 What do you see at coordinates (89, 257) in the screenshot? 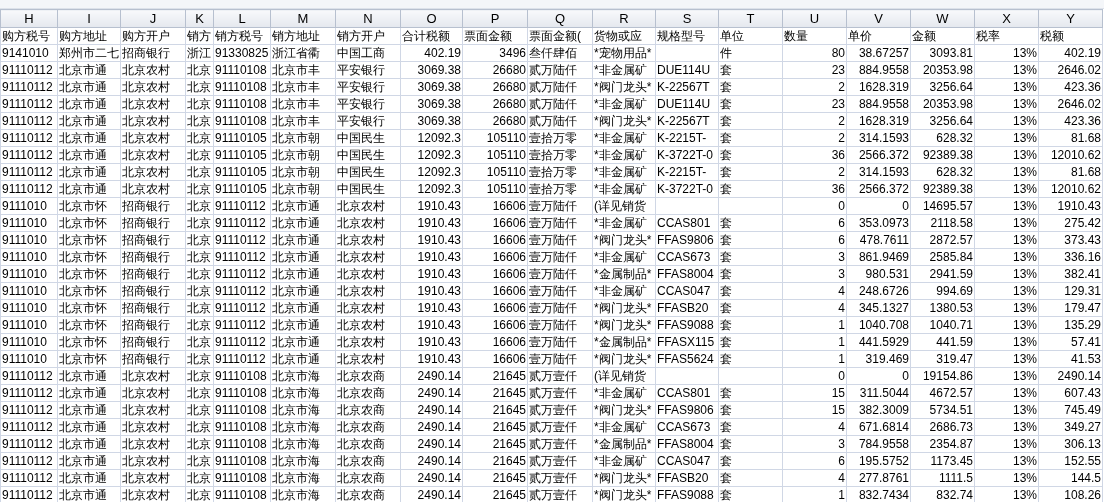
I see `table-cell: 北京市怀` at bounding box center [89, 257].